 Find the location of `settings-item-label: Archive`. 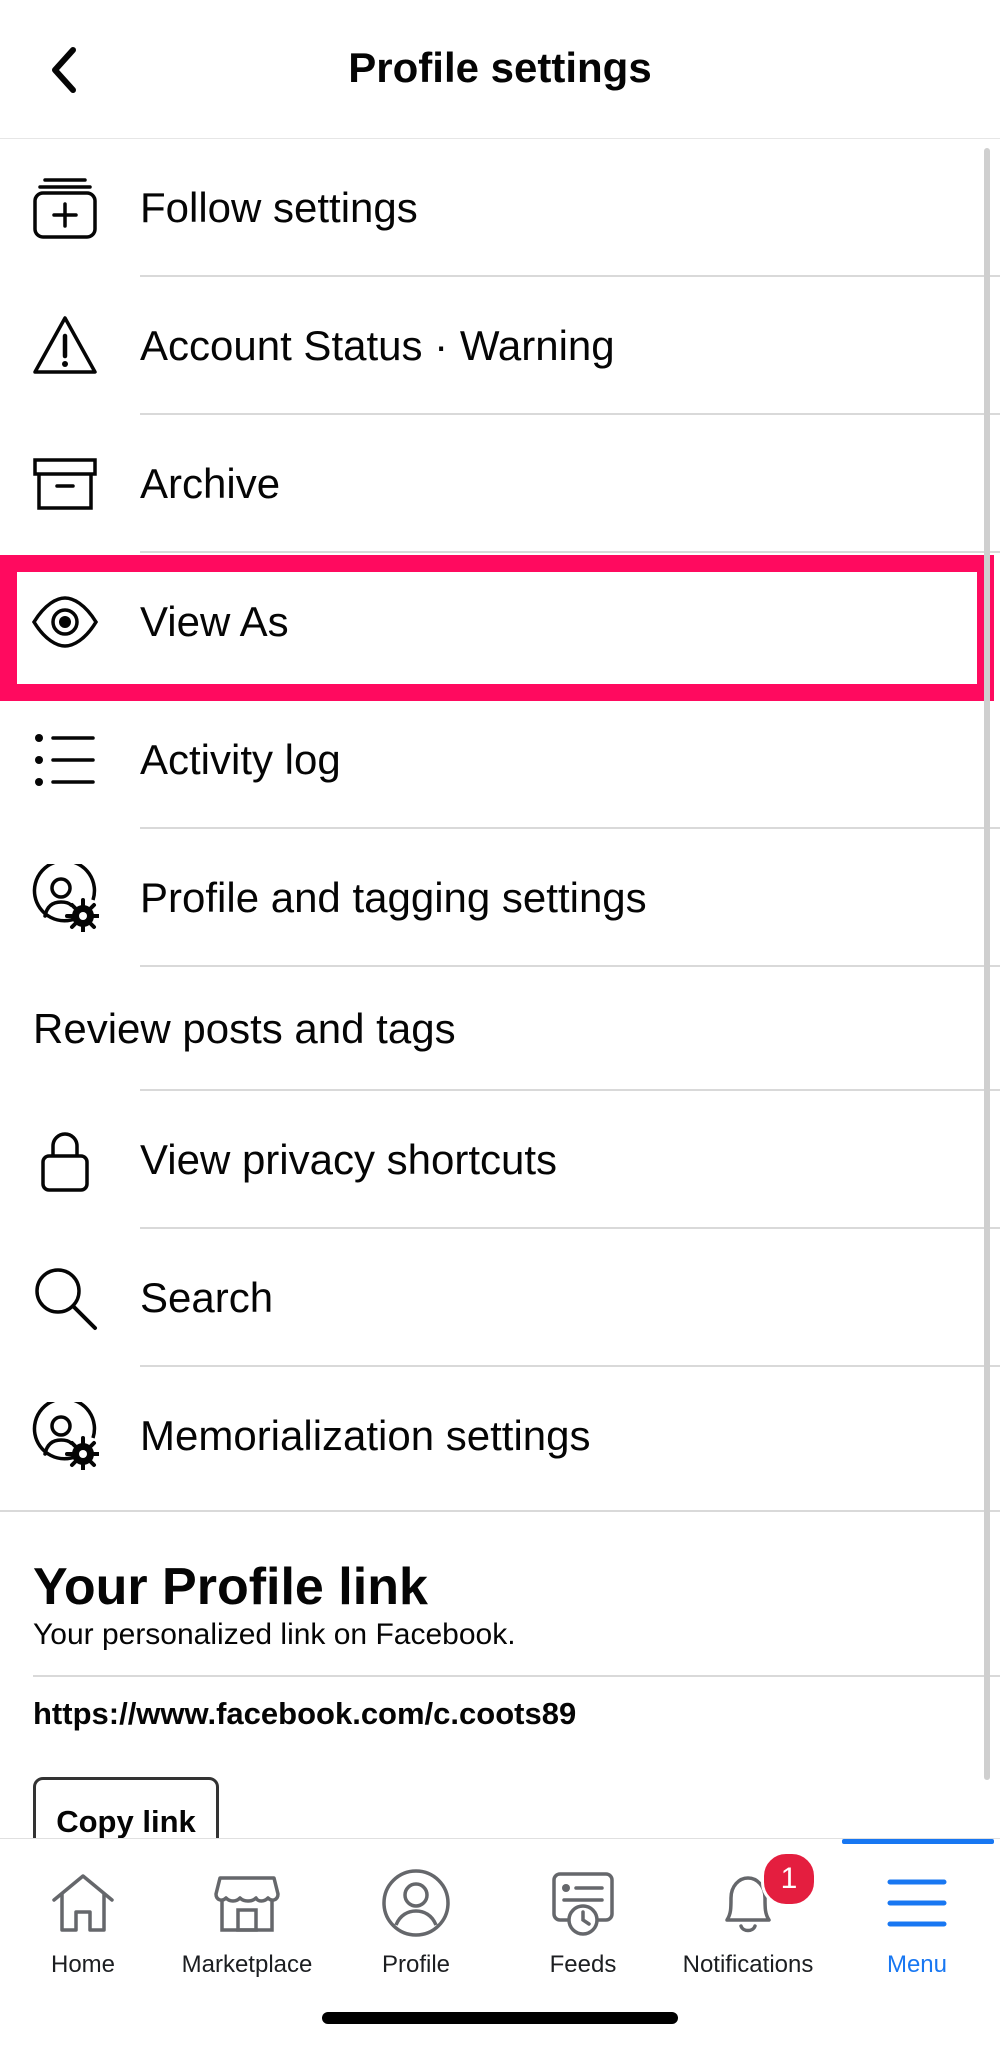

settings-item-label: Archive is located at coordinates (210, 483).